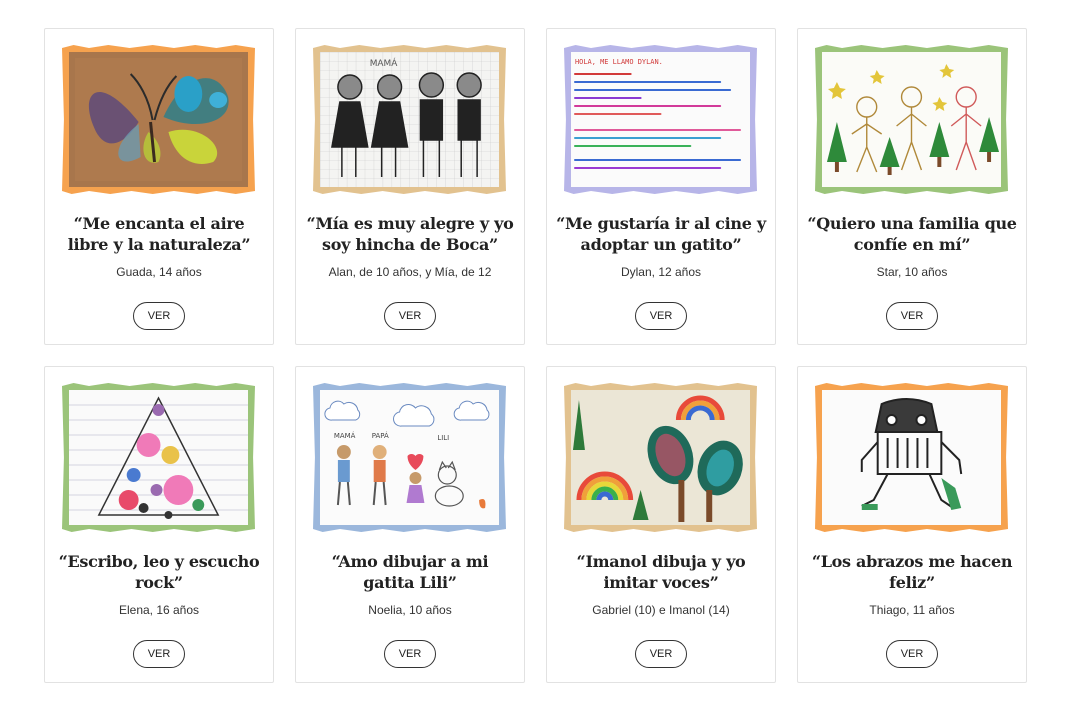  I want to click on drawing-frame: HOLA, ME LLAMO DYLAN., so click(660, 119).